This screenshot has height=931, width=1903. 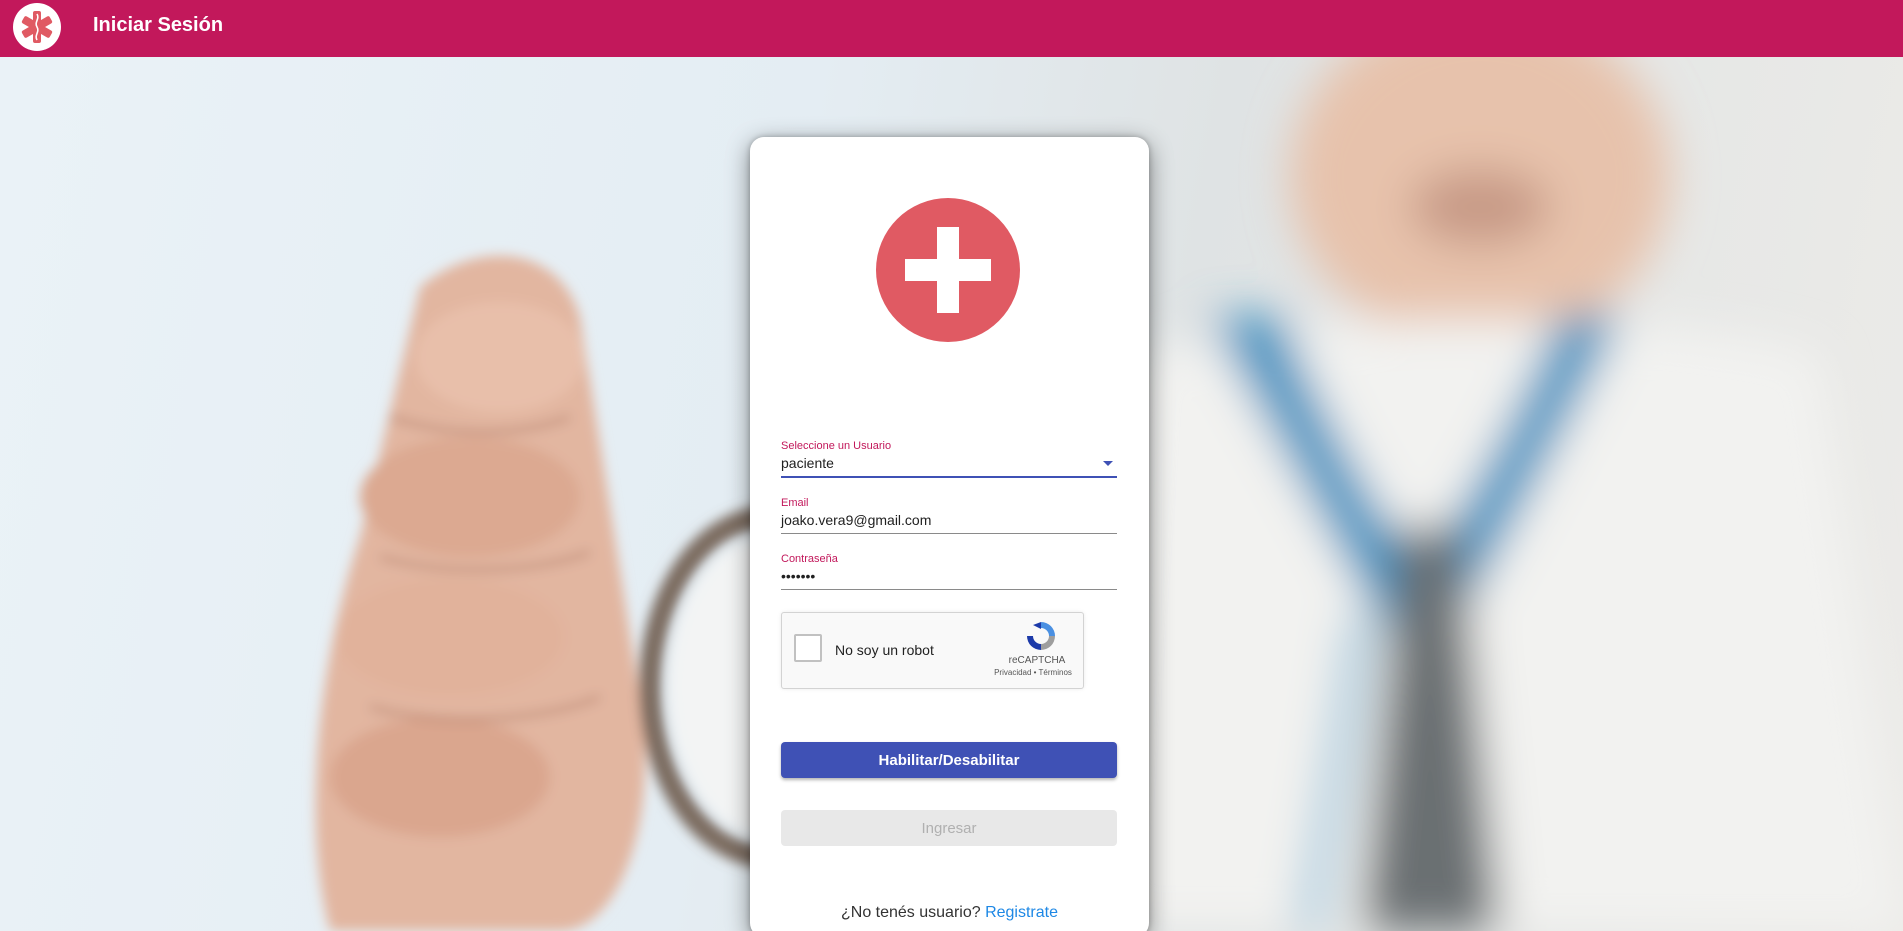 What do you see at coordinates (1108, 463) in the screenshot?
I see `dropdown-arrow-icon` at bounding box center [1108, 463].